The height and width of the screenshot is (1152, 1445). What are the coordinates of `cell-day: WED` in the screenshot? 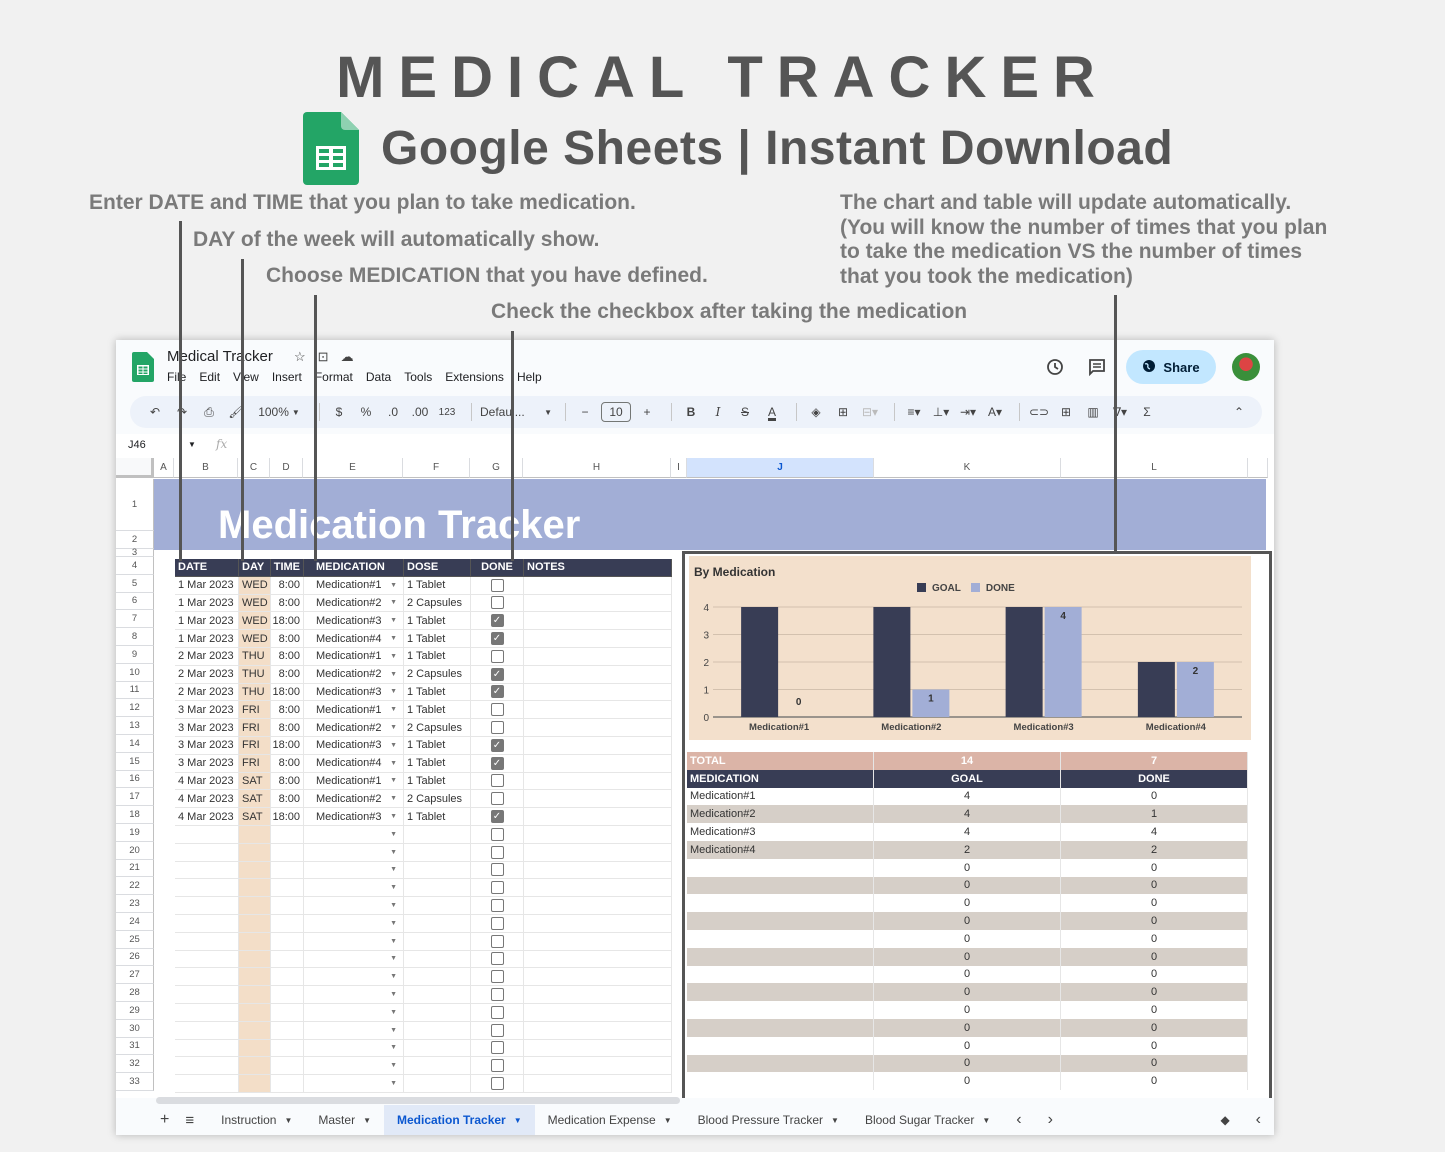 It's located at (255, 621).